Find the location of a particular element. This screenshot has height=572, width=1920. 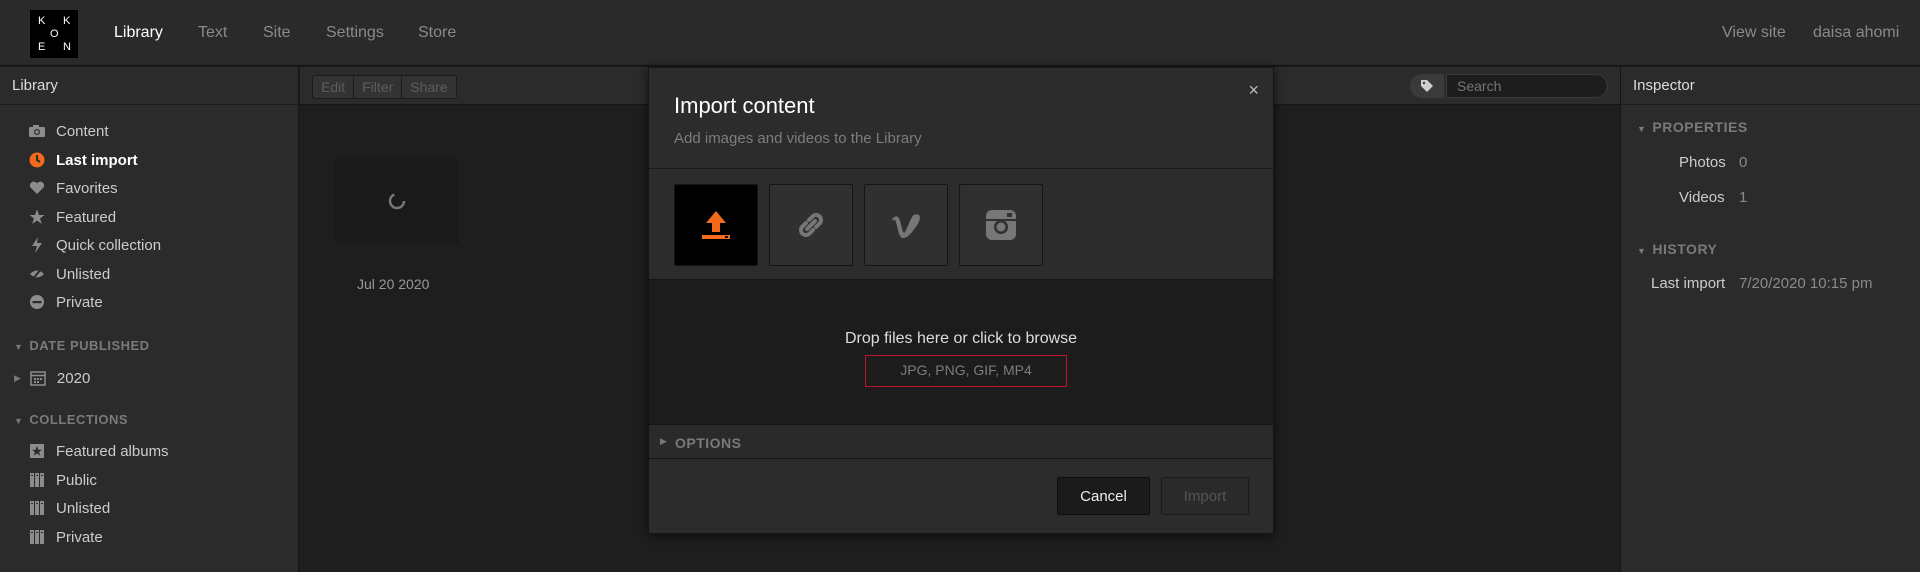

sidebar-item-private-collection: Private is located at coordinates (65, 537).